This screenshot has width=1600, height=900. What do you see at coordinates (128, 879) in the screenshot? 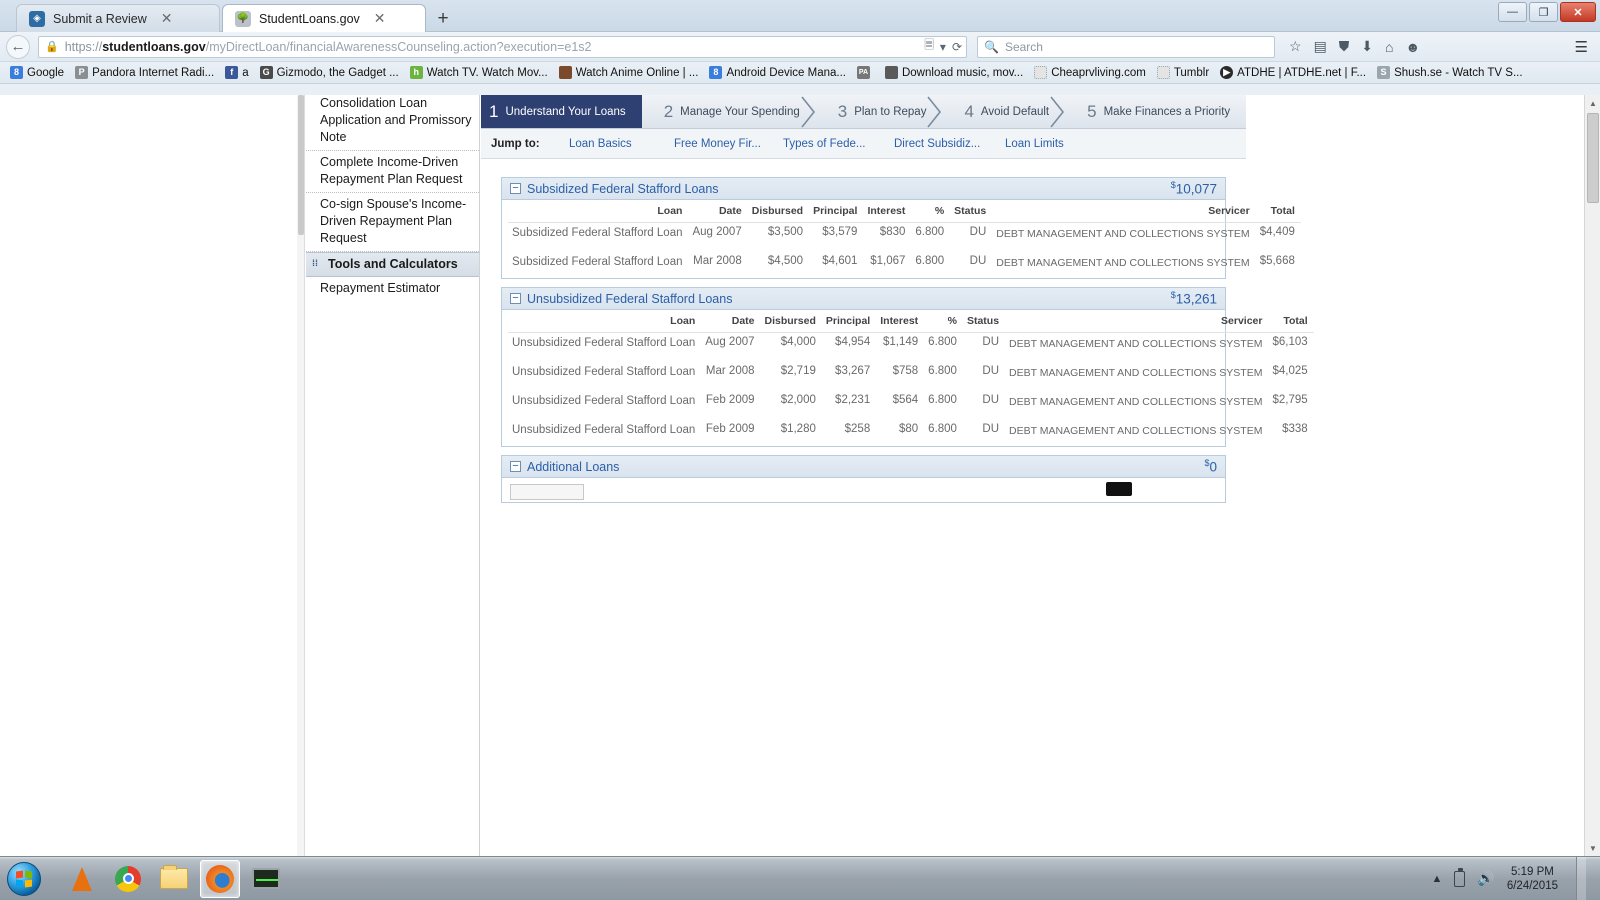
I see `taskbar-item-chrome` at bounding box center [128, 879].